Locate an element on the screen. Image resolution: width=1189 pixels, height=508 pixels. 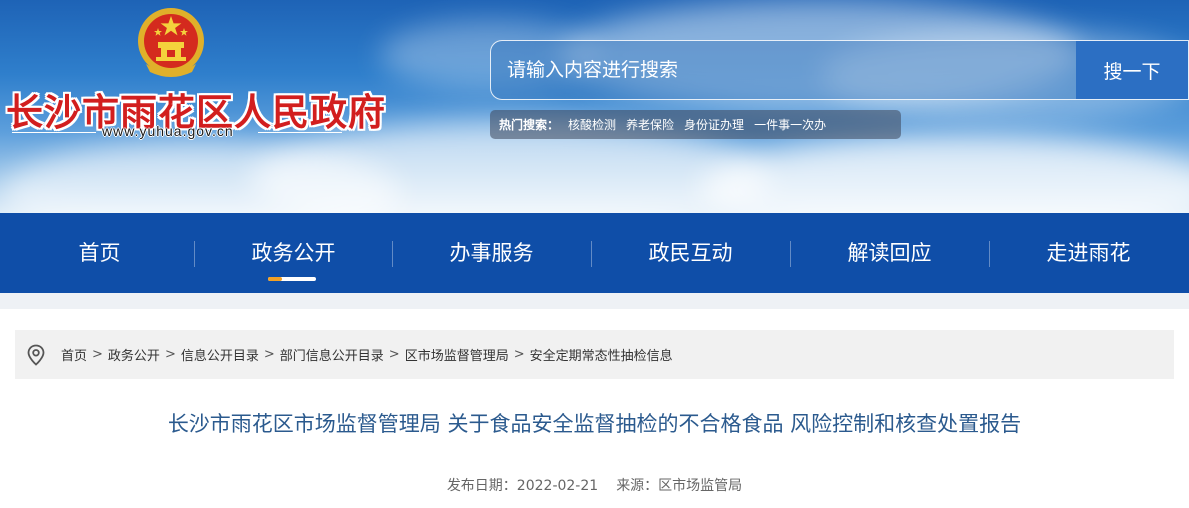
breadcrumb-item-info-catalog: 信息公开目录 is located at coordinates (220, 354).